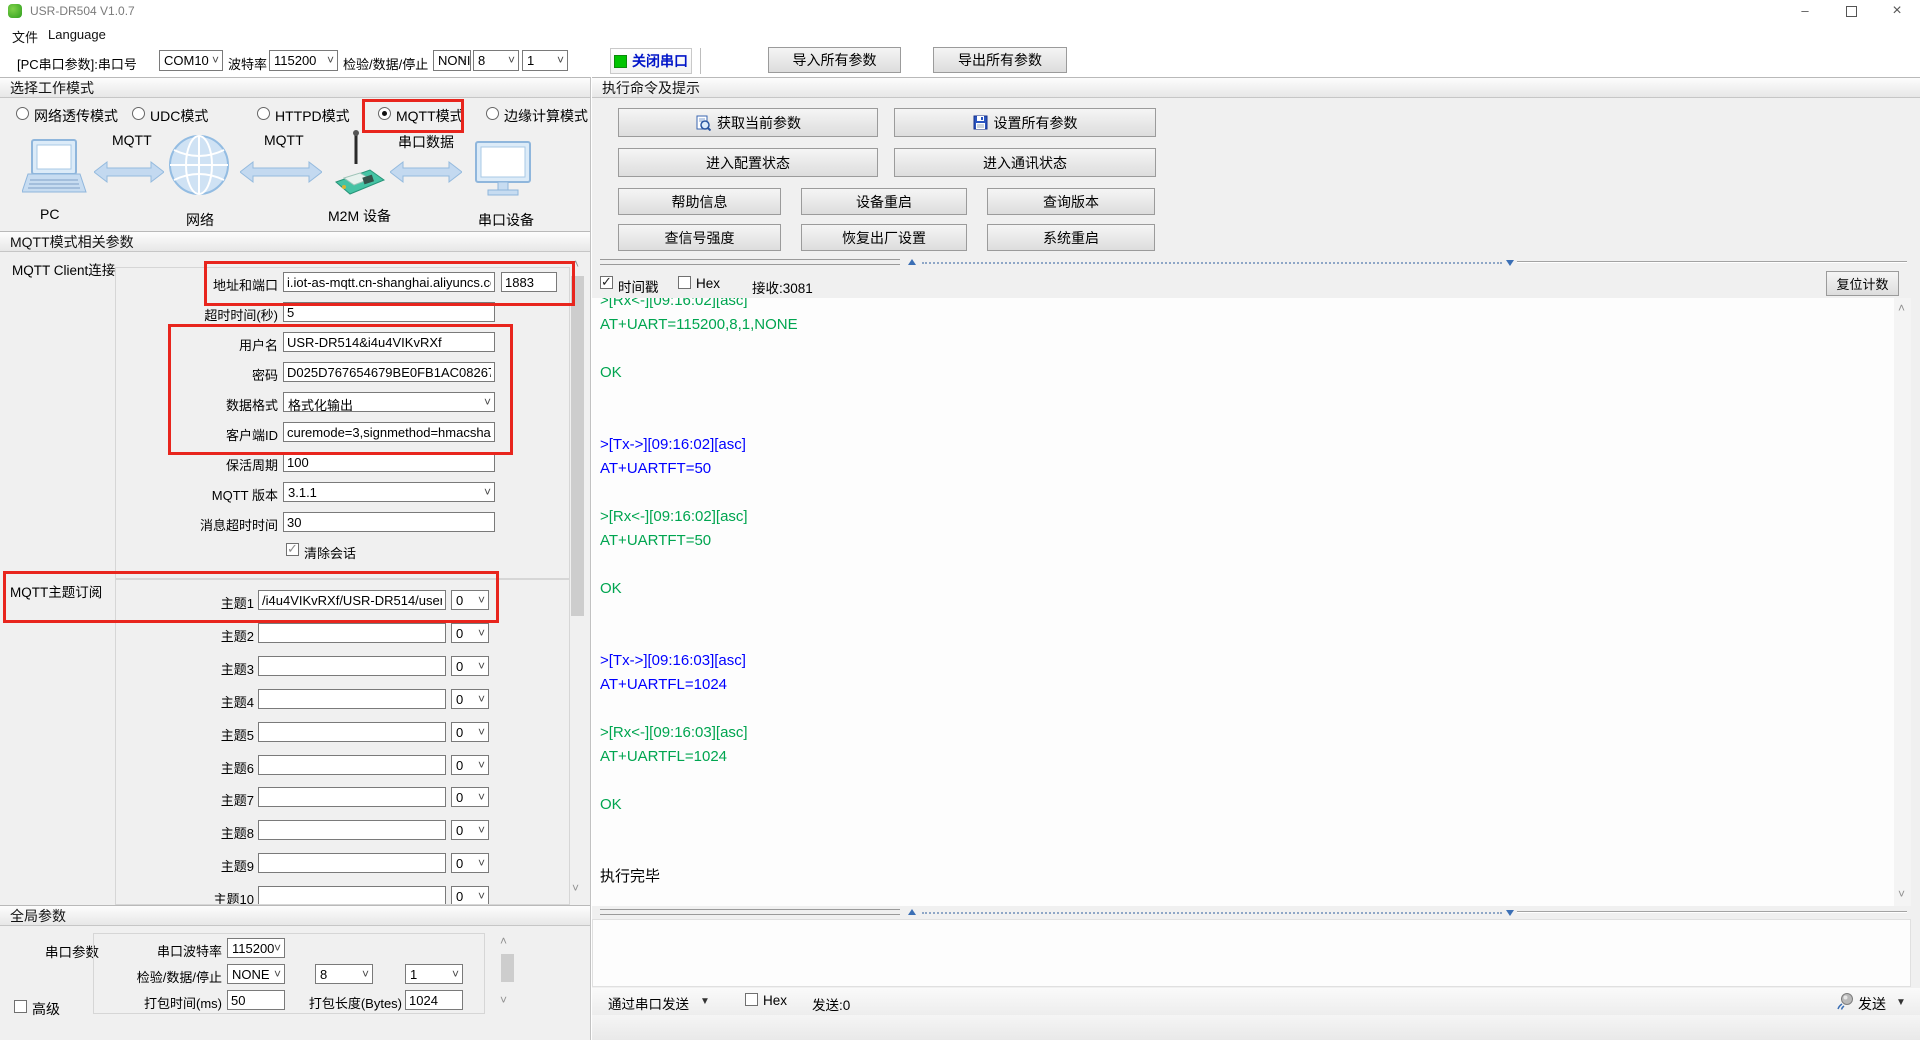  Describe the element at coordinates (575, 887) in the screenshot. I see `params-scroll-down-icon` at that location.